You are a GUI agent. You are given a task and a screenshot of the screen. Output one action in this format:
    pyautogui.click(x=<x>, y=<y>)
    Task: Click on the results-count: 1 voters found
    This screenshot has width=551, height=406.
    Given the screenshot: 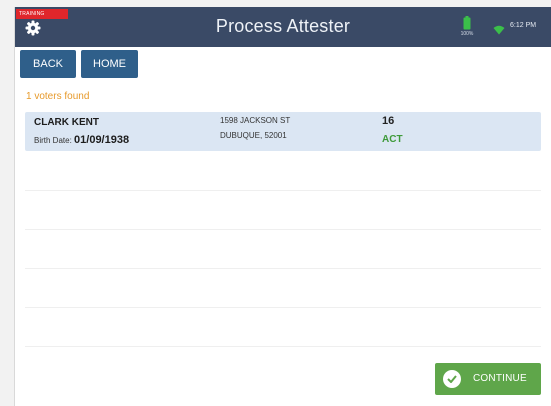 What is the action you would take?
    pyautogui.click(x=58, y=96)
    